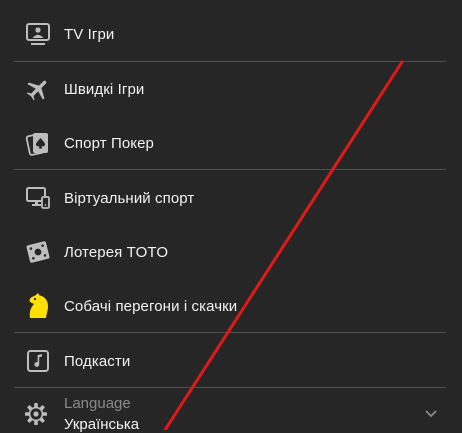 This screenshot has width=462, height=433. I want to click on menu-item-label: Віртуальний спорт, so click(129, 198).